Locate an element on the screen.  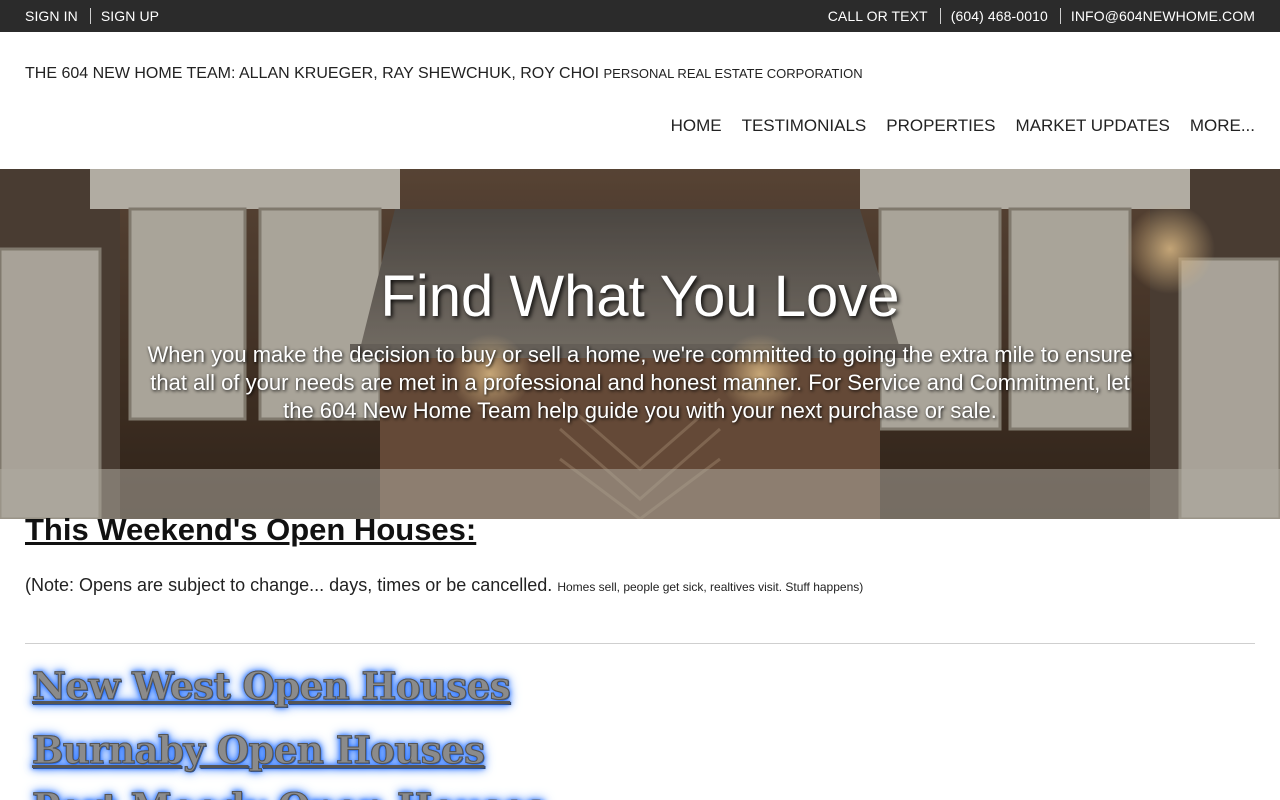
account-links: SIGN IN SIGN UP is located at coordinates (92, 16).